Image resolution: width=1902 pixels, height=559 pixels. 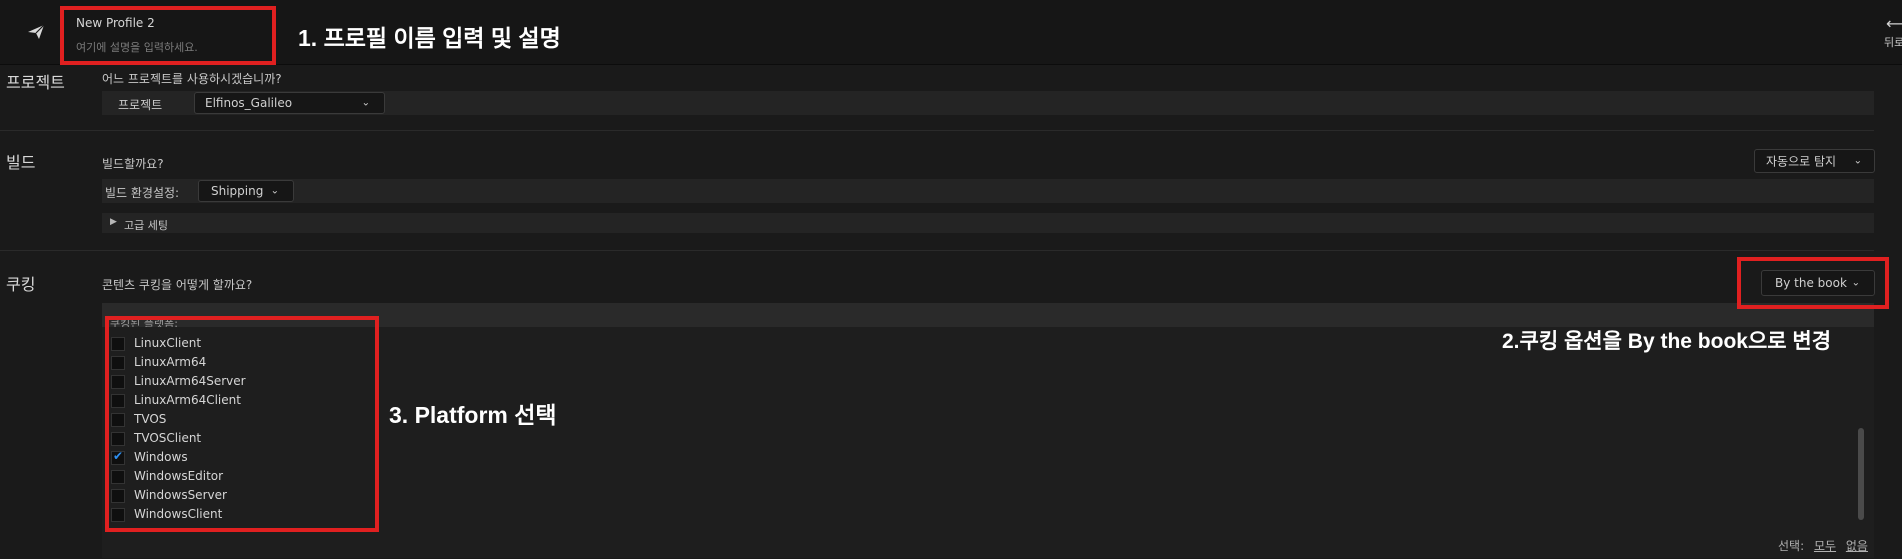 I want to click on expand-arrow-icon: ▶, so click(x=113, y=222).